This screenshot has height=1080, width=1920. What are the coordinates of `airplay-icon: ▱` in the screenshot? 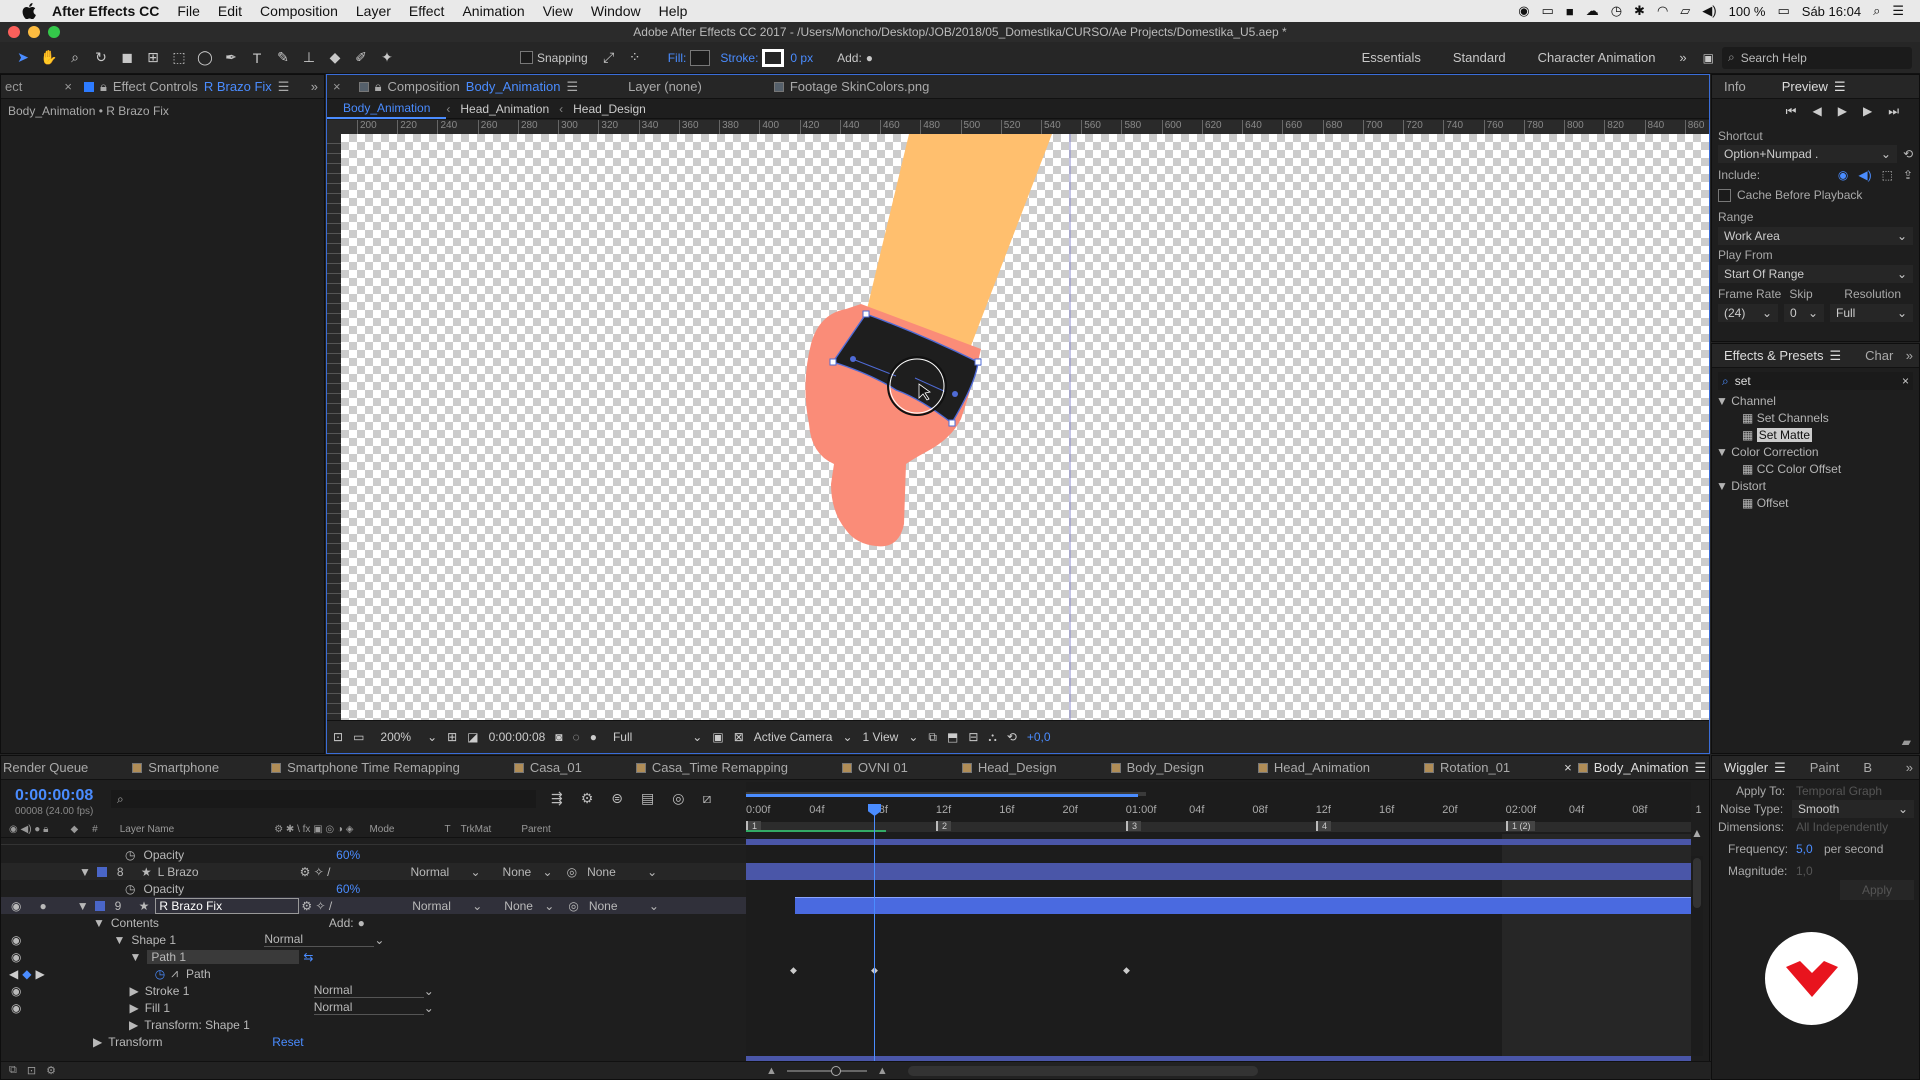 It's located at (1685, 11).